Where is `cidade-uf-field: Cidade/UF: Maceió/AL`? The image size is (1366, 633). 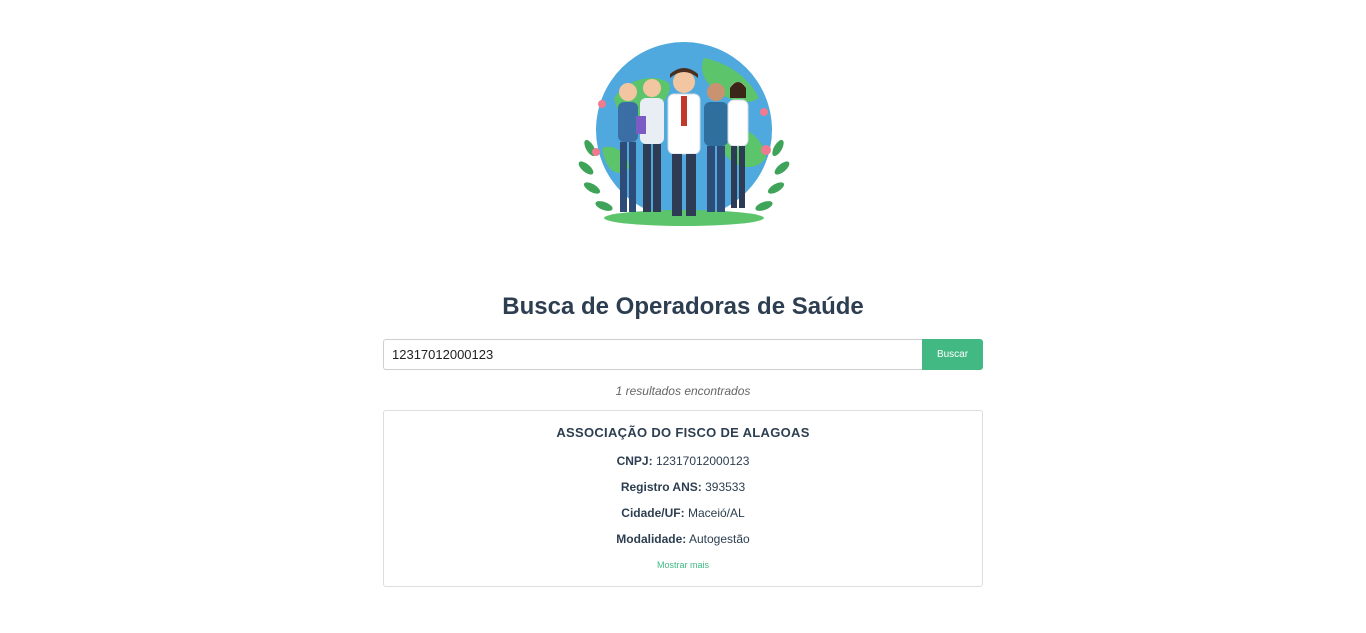 cidade-uf-field: Cidade/UF: Maceió/AL is located at coordinates (683, 513).